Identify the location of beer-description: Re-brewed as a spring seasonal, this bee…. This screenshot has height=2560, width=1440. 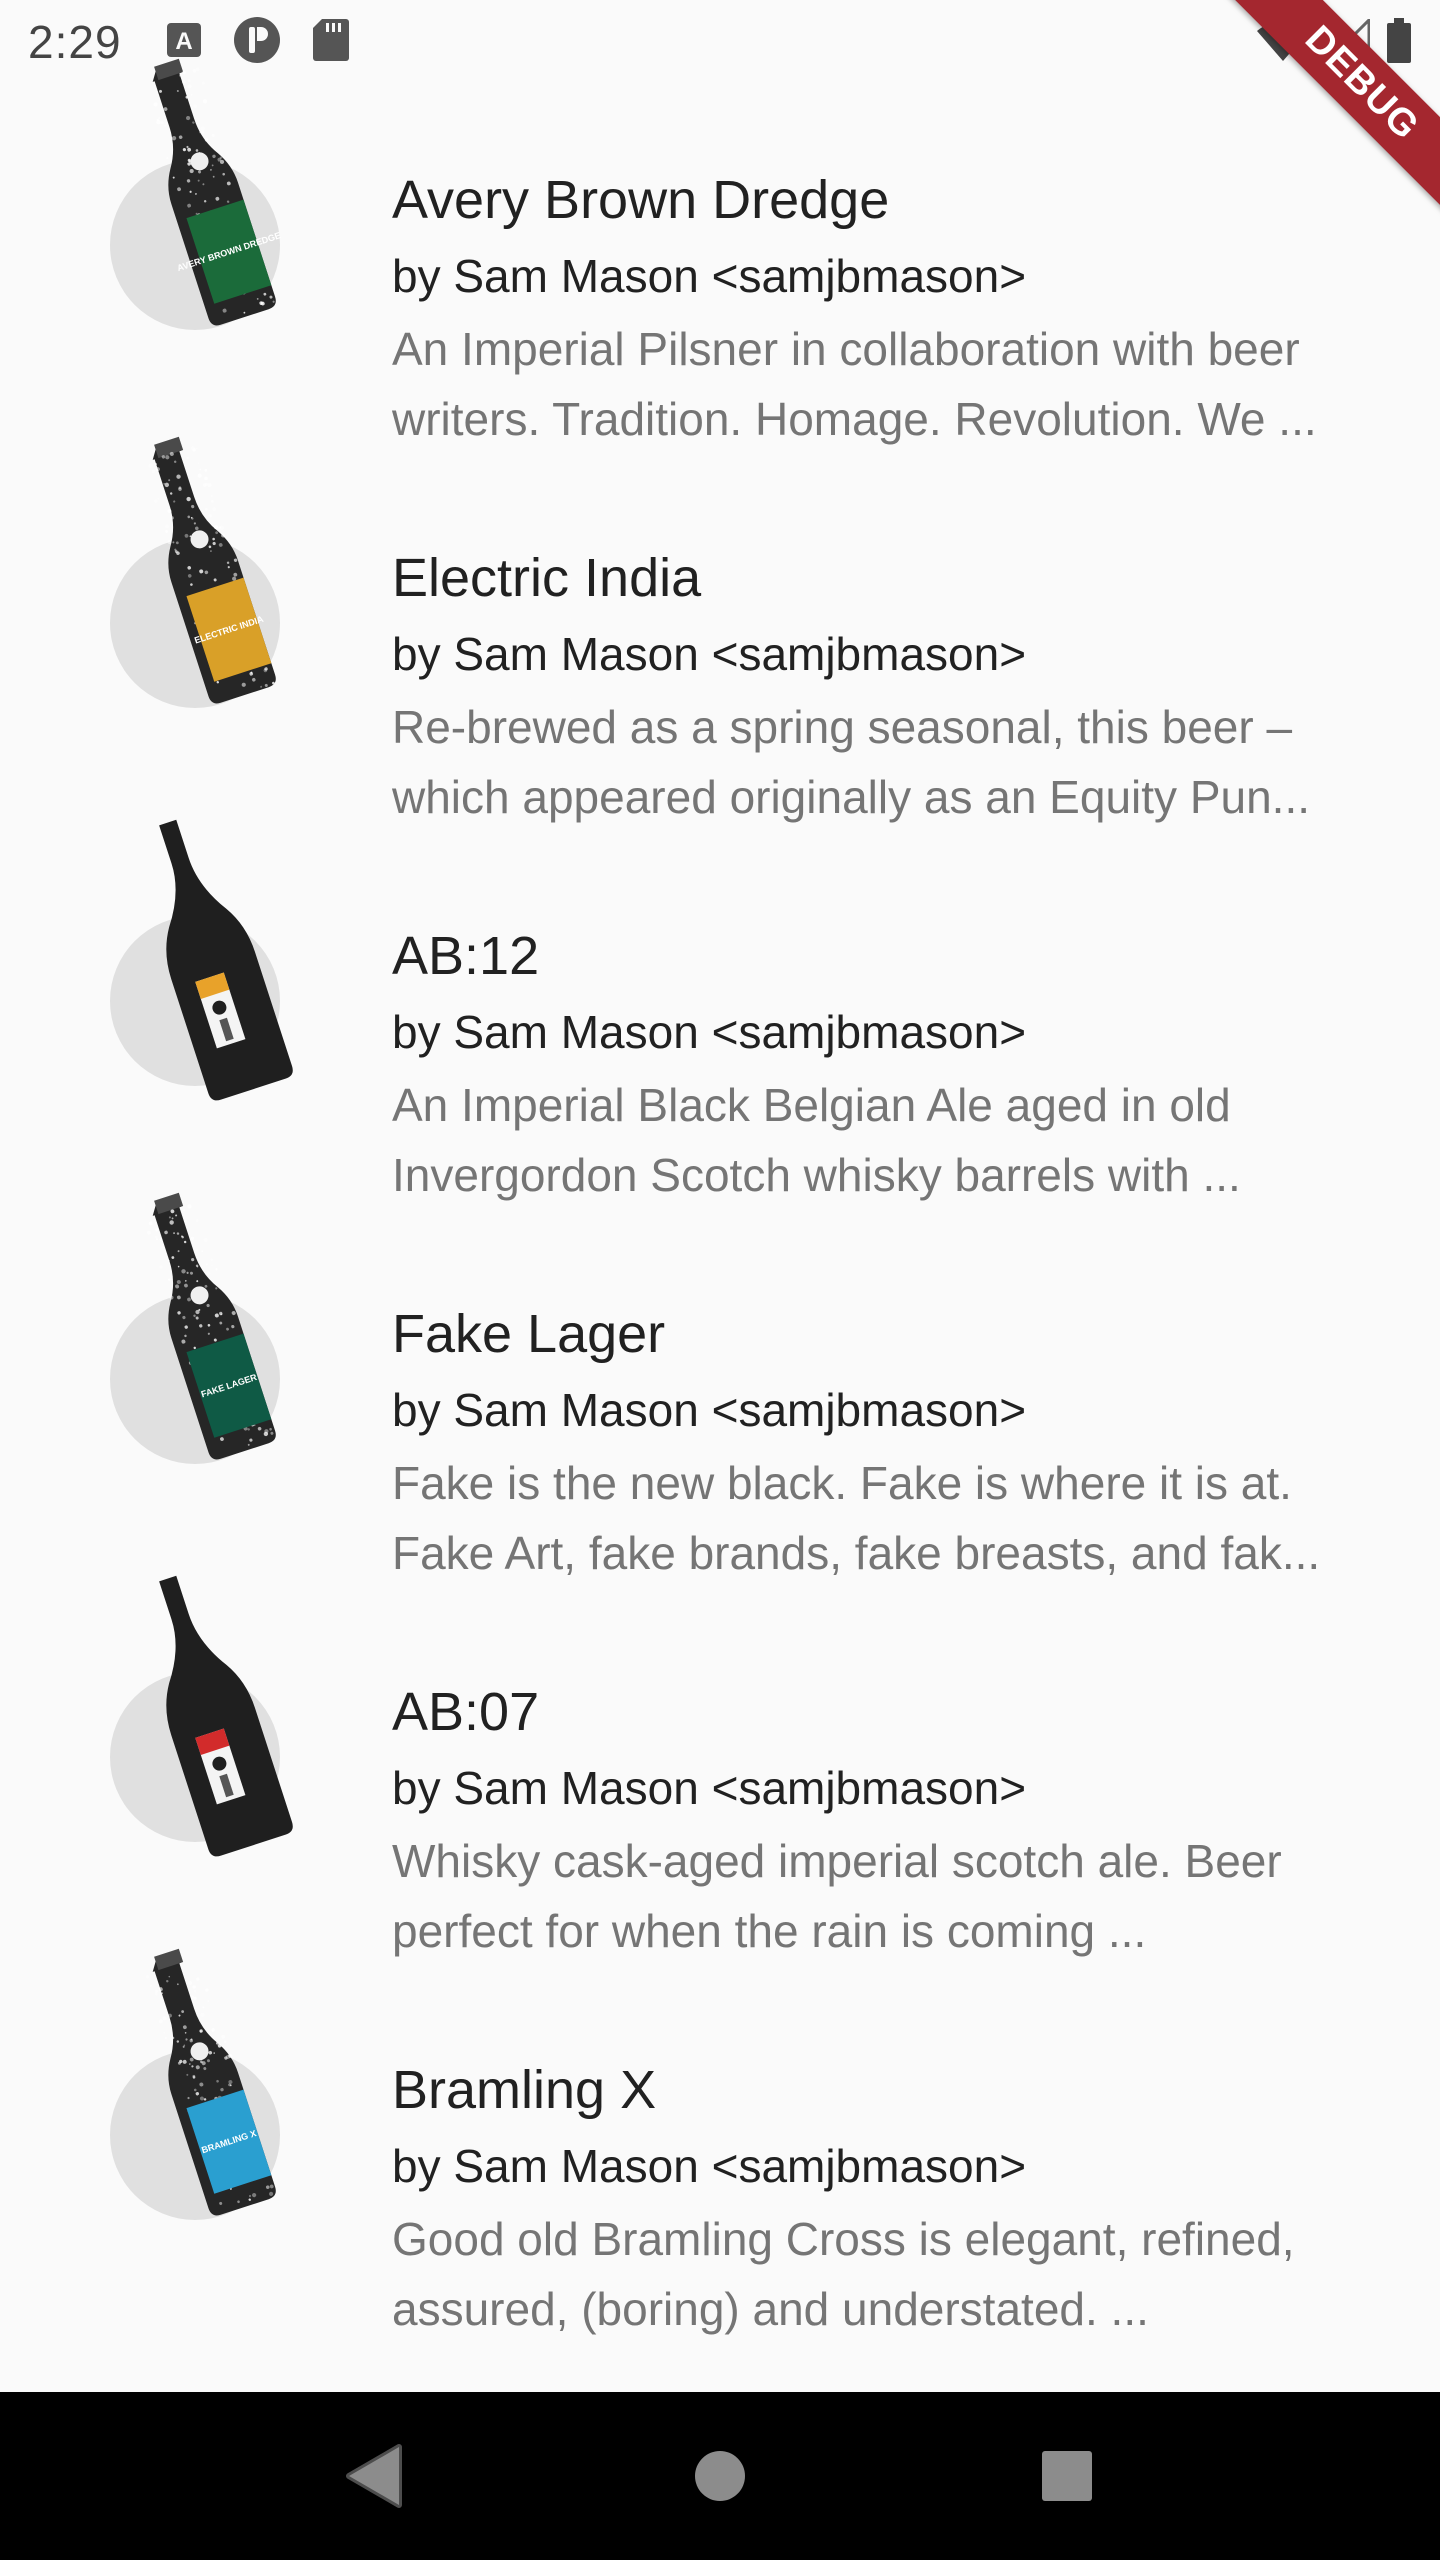
(851, 762).